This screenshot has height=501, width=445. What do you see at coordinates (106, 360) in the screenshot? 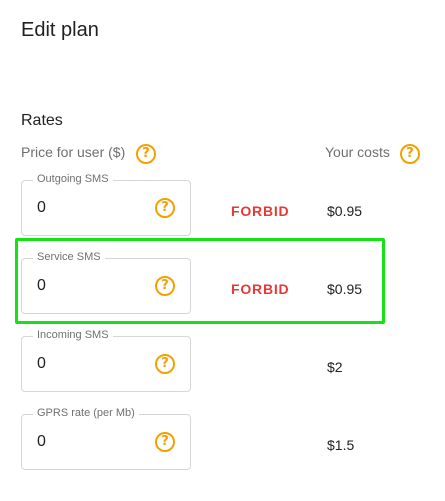
I see `incoming-sms-field: Incoming SMS 0 ?` at bounding box center [106, 360].